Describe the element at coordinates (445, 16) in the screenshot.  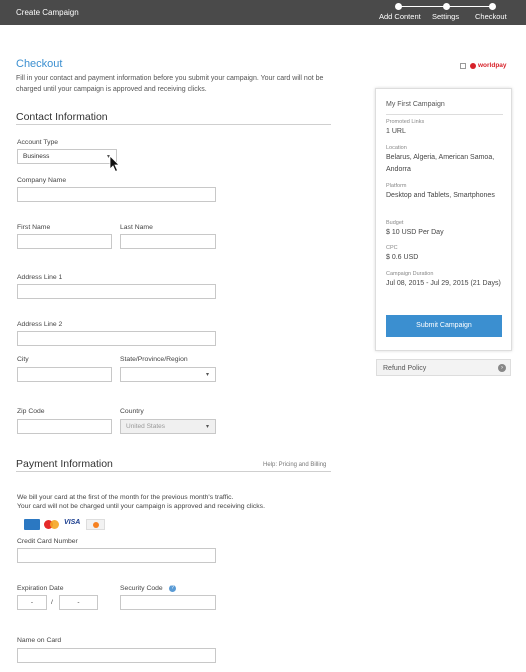
I see `step-settings: Settings` at that location.